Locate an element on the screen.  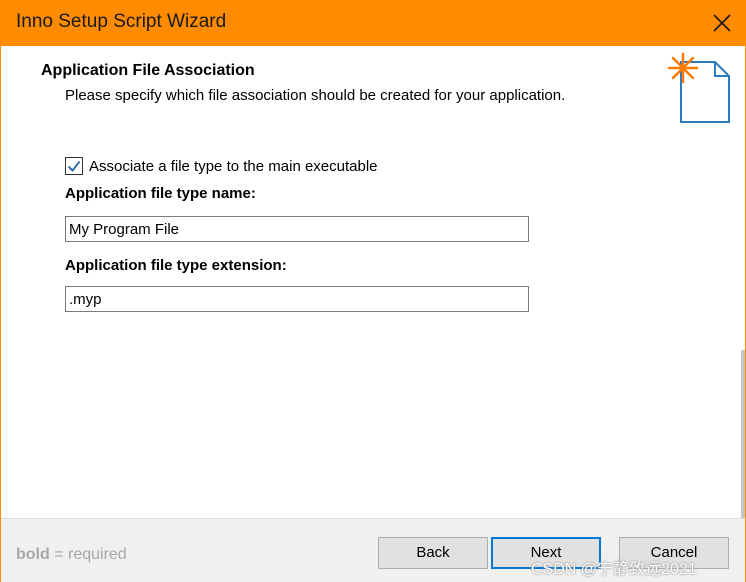
required-legend: bold = required is located at coordinates (71, 555).